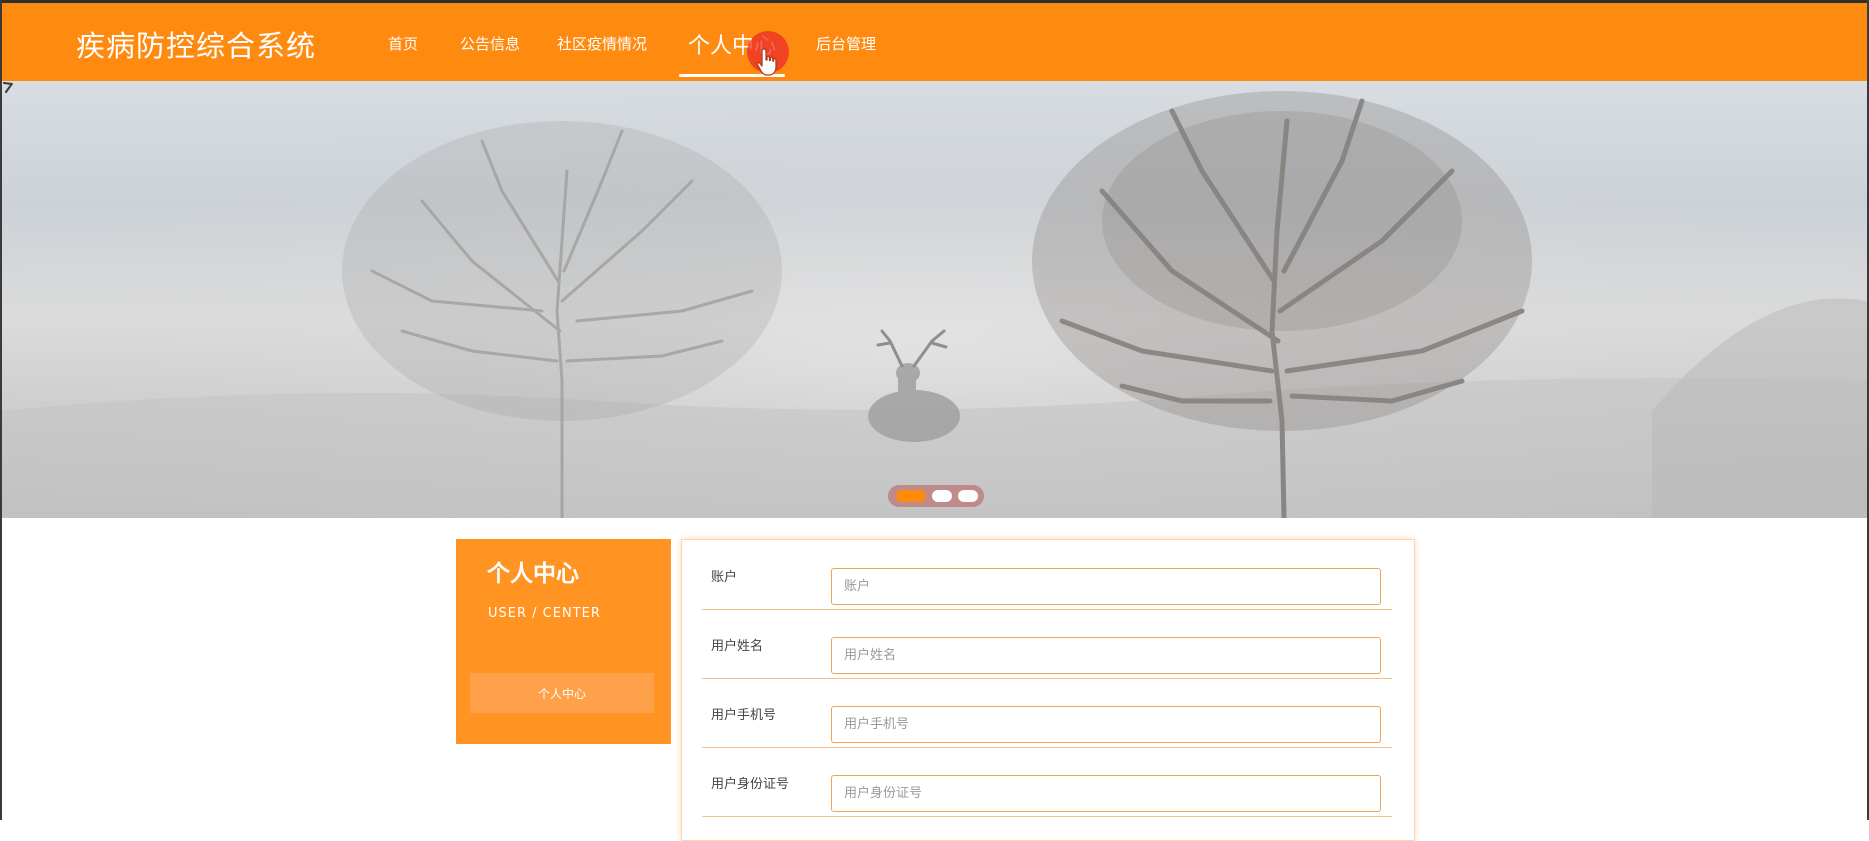 This screenshot has width=1869, height=841. I want to click on profile-form: 账户 用户姓名 用户手机号 用户身份证号, so click(1048, 690).